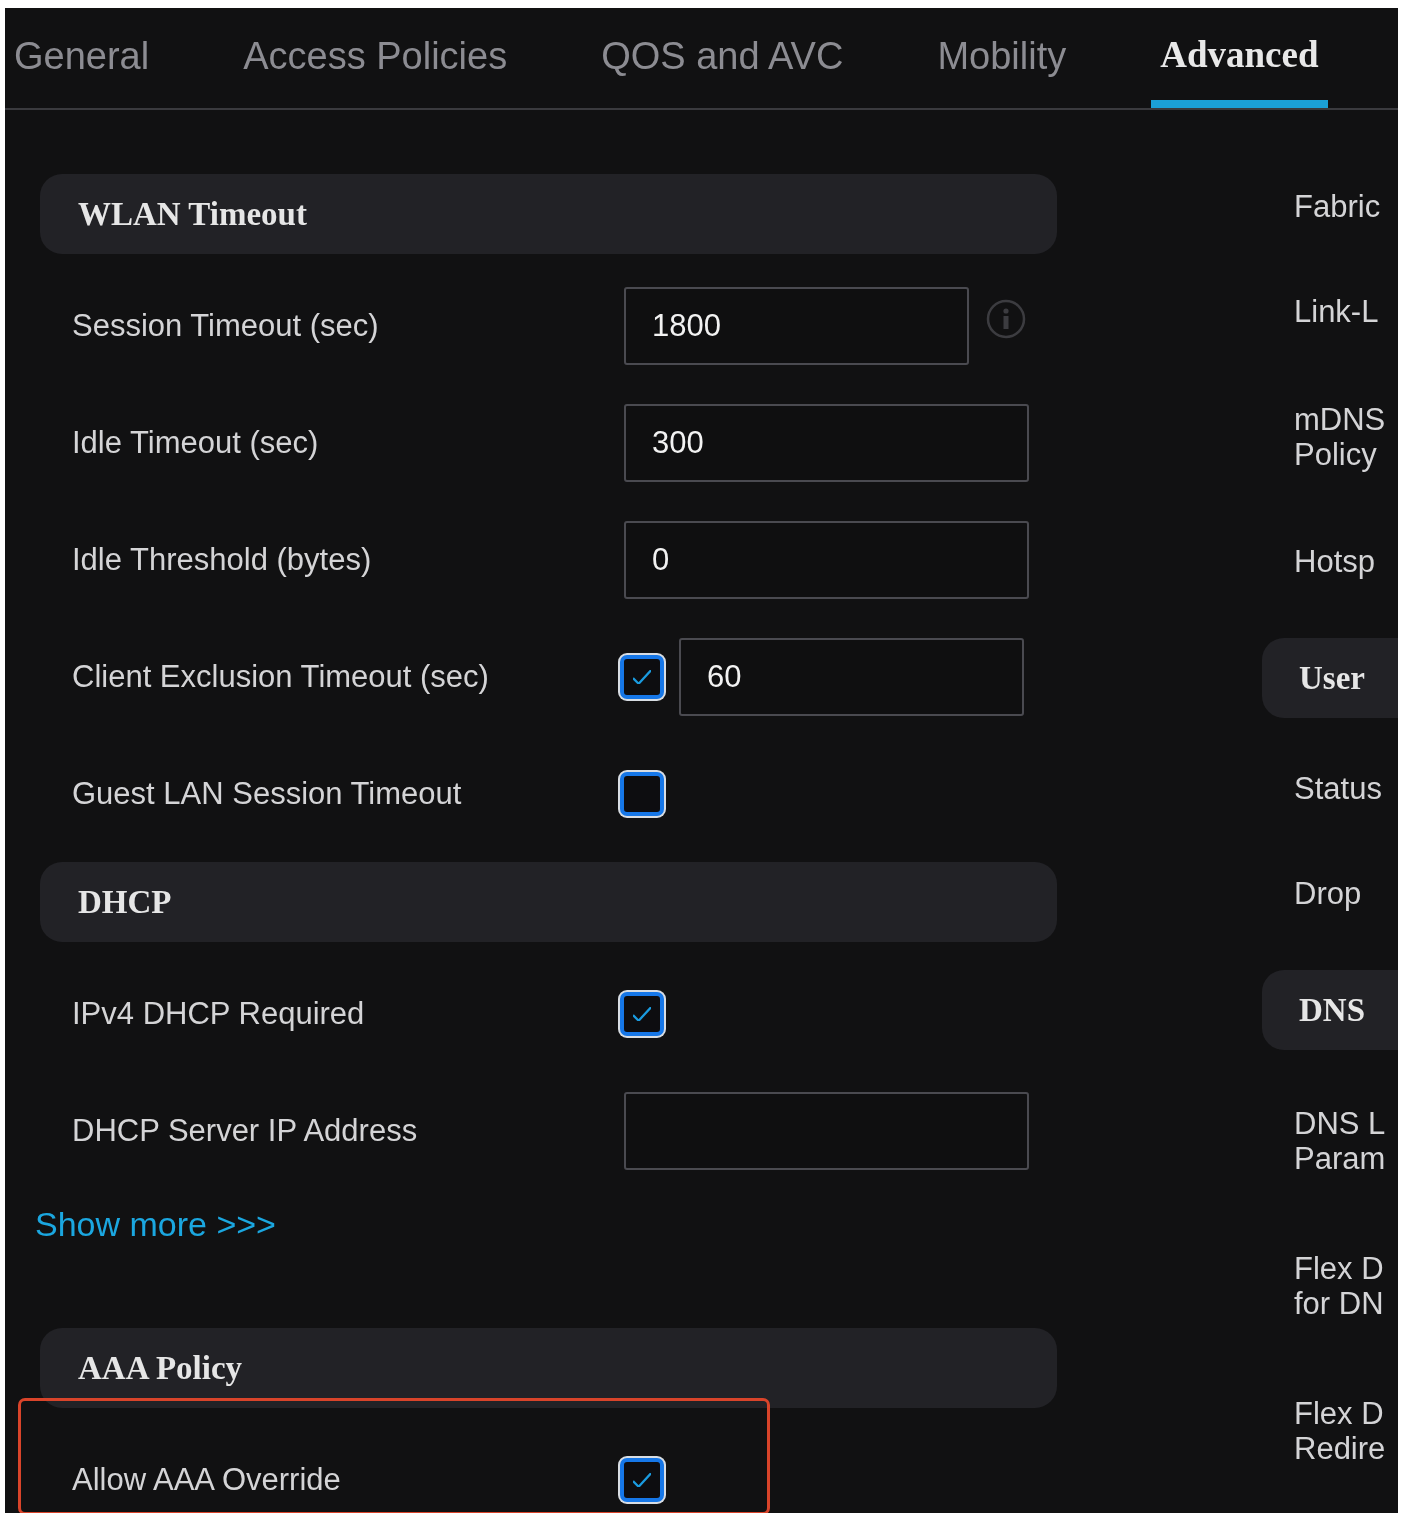  I want to click on field-label: mDNS Policy, so click(1340, 436).